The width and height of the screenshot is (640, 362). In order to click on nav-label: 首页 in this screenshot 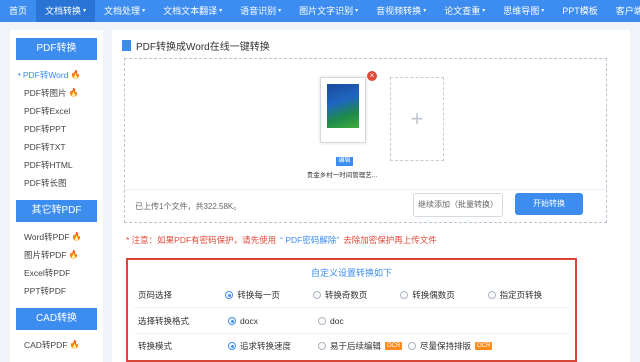, I will do `click(18, 11)`.